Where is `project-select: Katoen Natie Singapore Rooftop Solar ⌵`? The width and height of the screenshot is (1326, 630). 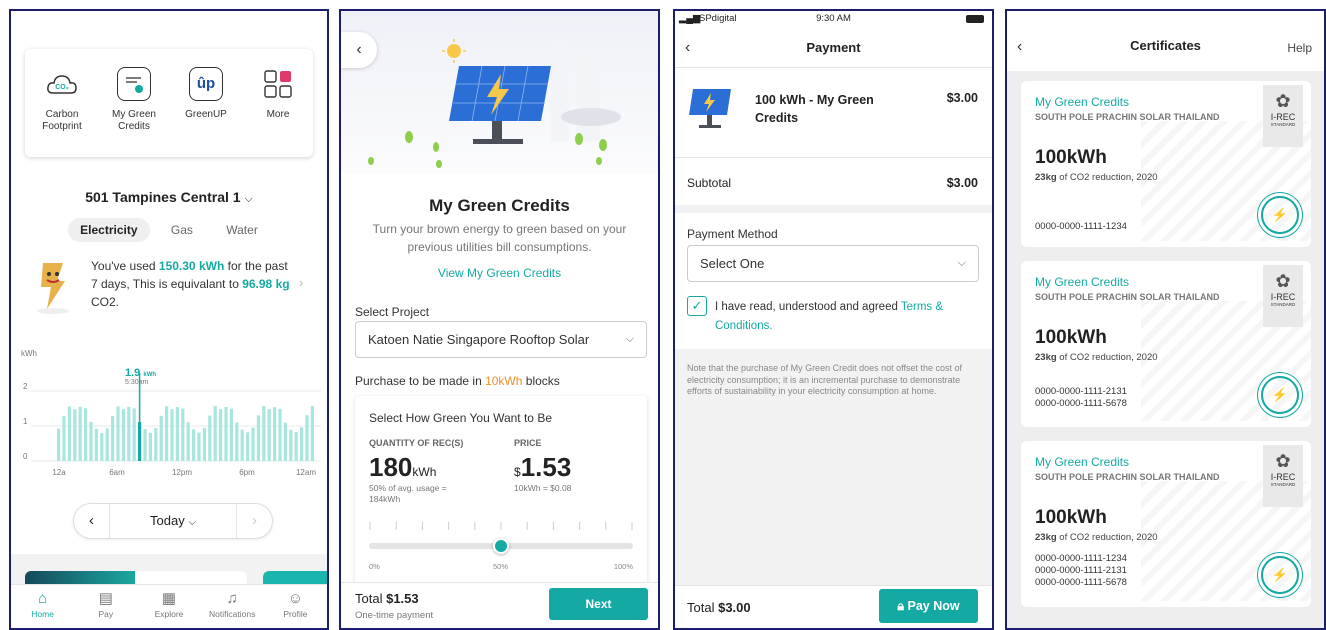
project-select: Katoen Natie Singapore Rooftop Solar ⌵ is located at coordinates (501, 339).